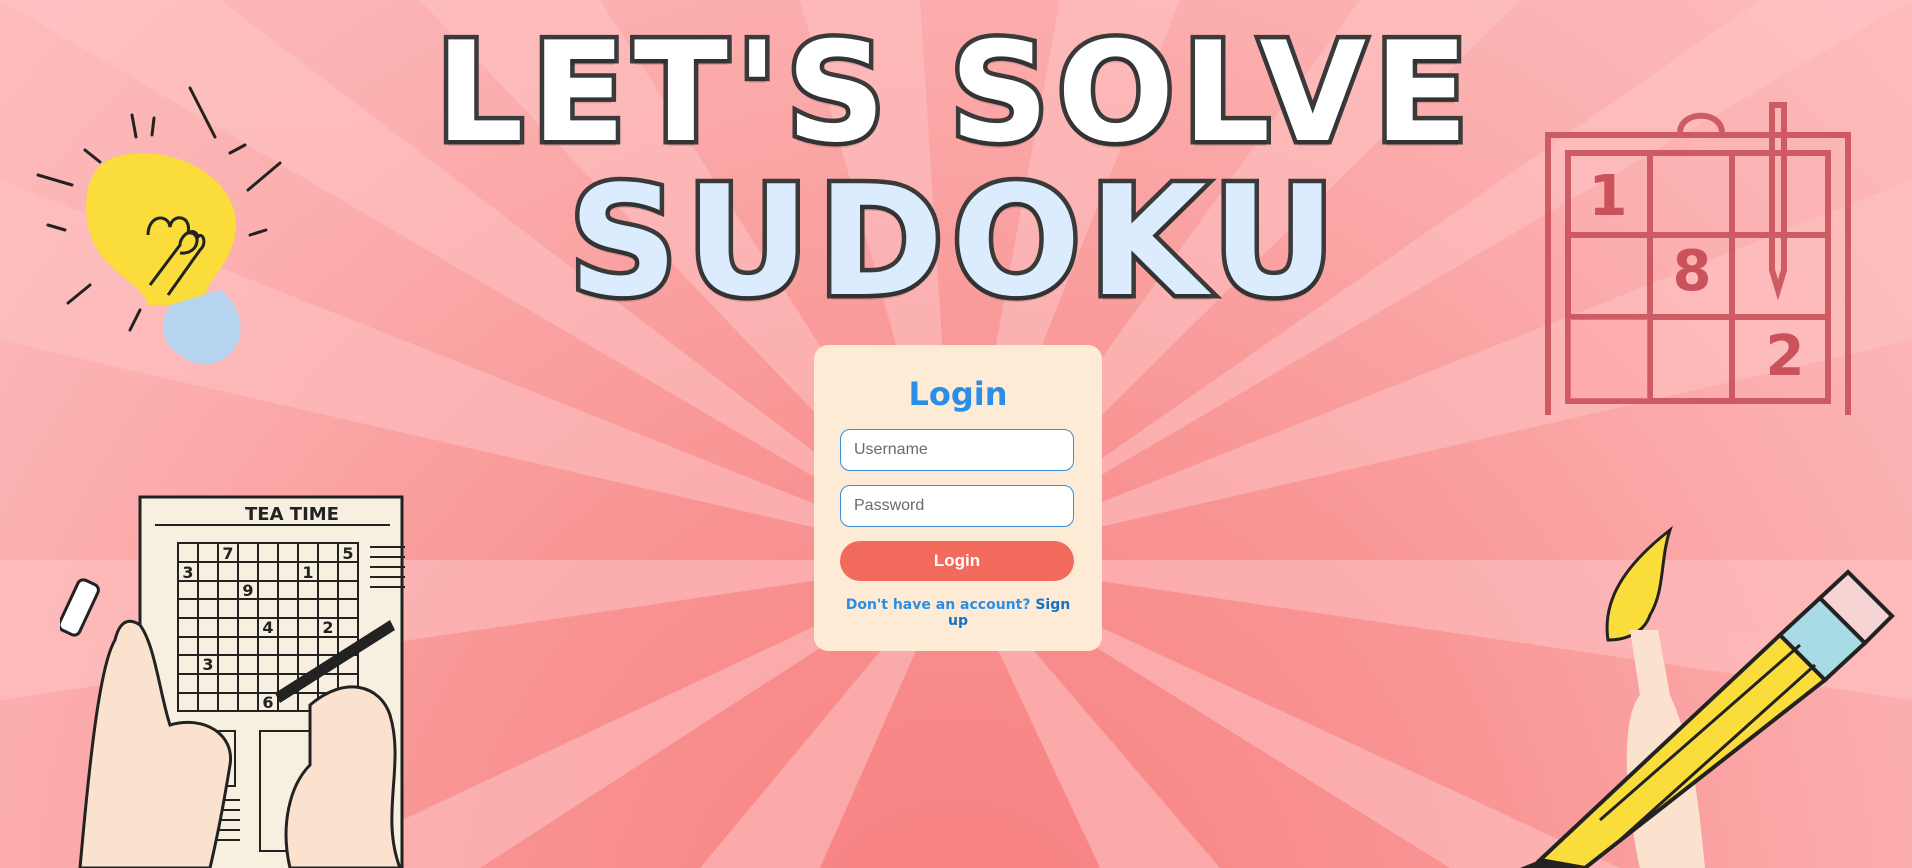  I want to click on newspaper-number: 7, so click(227, 553).